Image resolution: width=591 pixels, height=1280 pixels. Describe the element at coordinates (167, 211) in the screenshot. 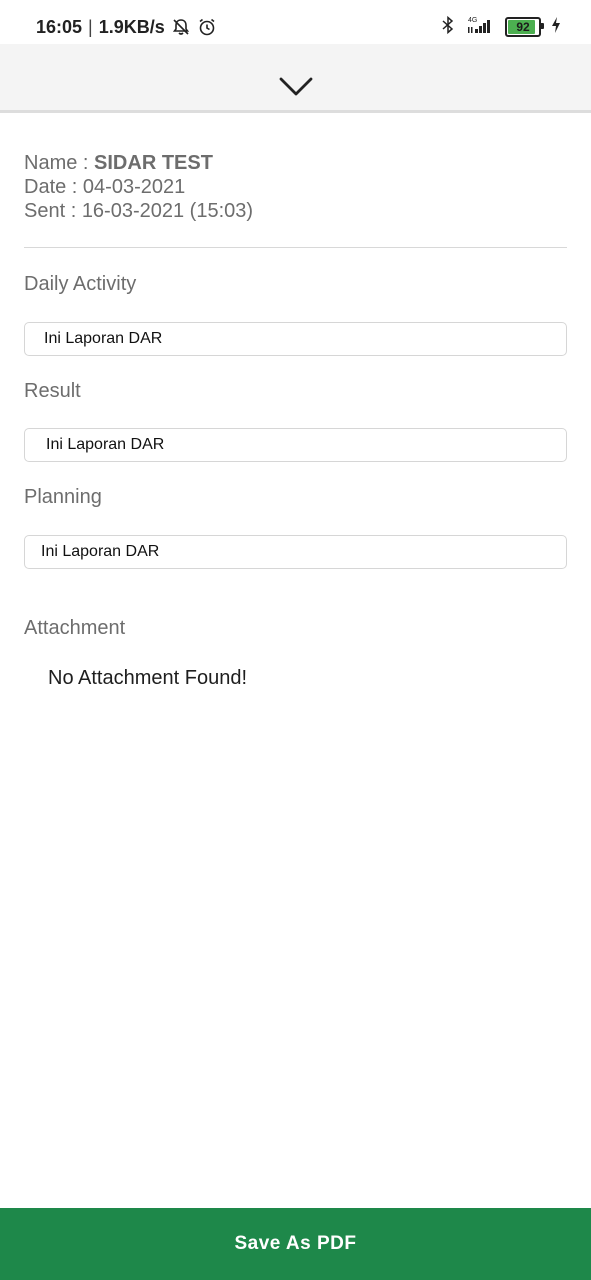

I see `sent-value: 16-03-2021 (15:03)` at that location.